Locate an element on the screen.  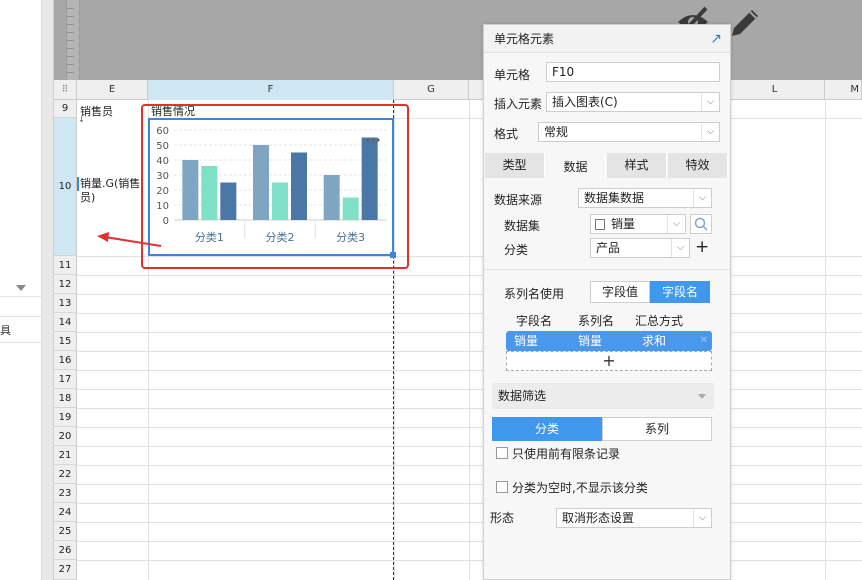
left-side-panel: 具 is located at coordinates (21, 290).